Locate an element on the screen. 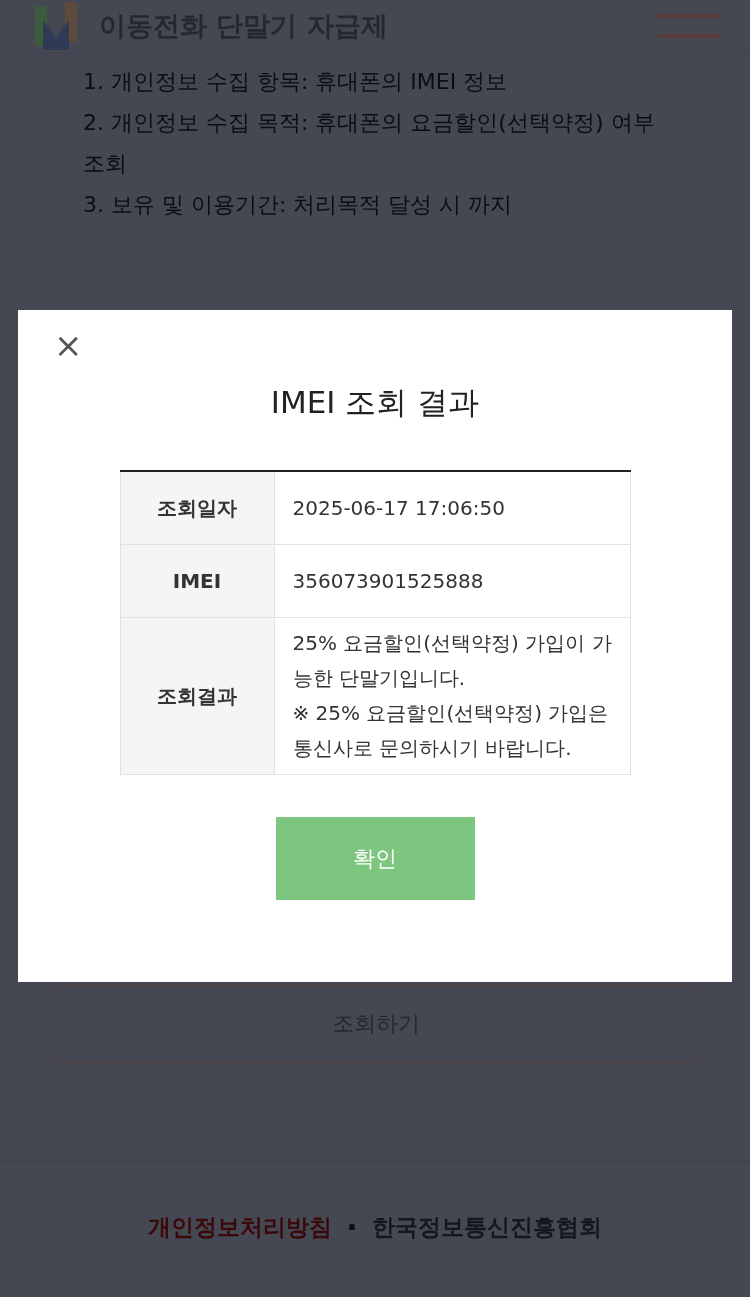  row-header: 조회결과 is located at coordinates (197, 696).